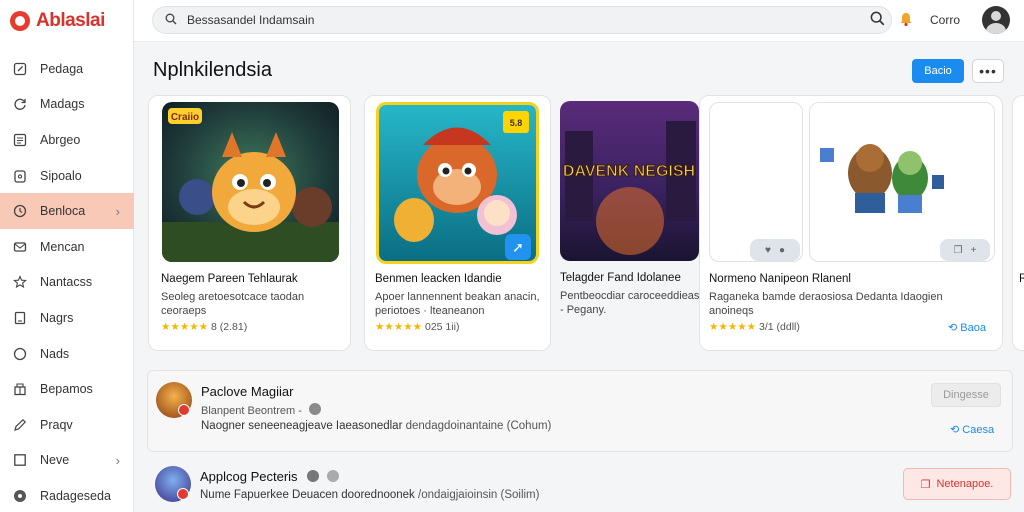 The image size is (1024, 512). What do you see at coordinates (756, 182) in the screenshot?
I see `card-artwork-placeholder: ♥ ●` at bounding box center [756, 182].